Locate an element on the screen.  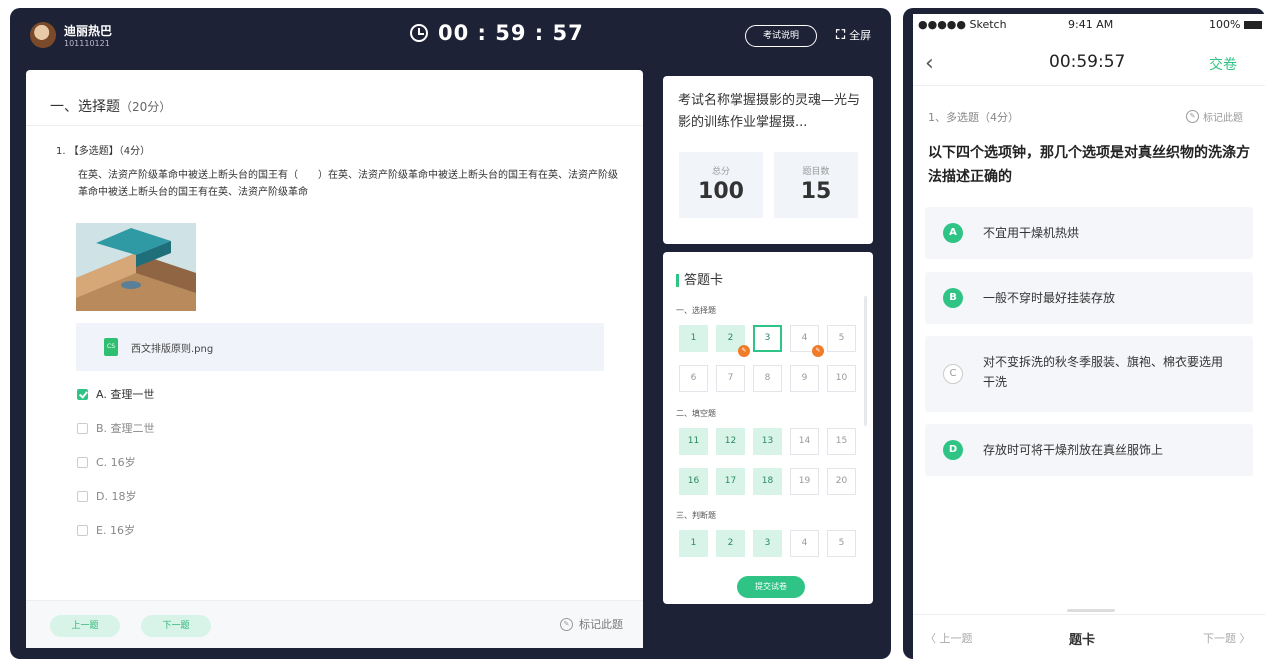
answer-cell: 14 is located at coordinates (804, 441).